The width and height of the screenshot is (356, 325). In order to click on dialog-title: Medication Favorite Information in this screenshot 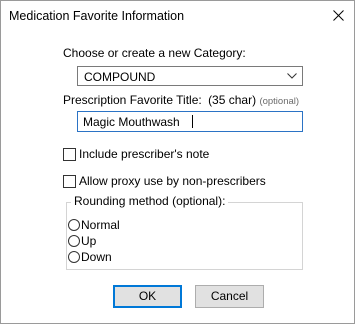, I will do `click(97, 16)`.